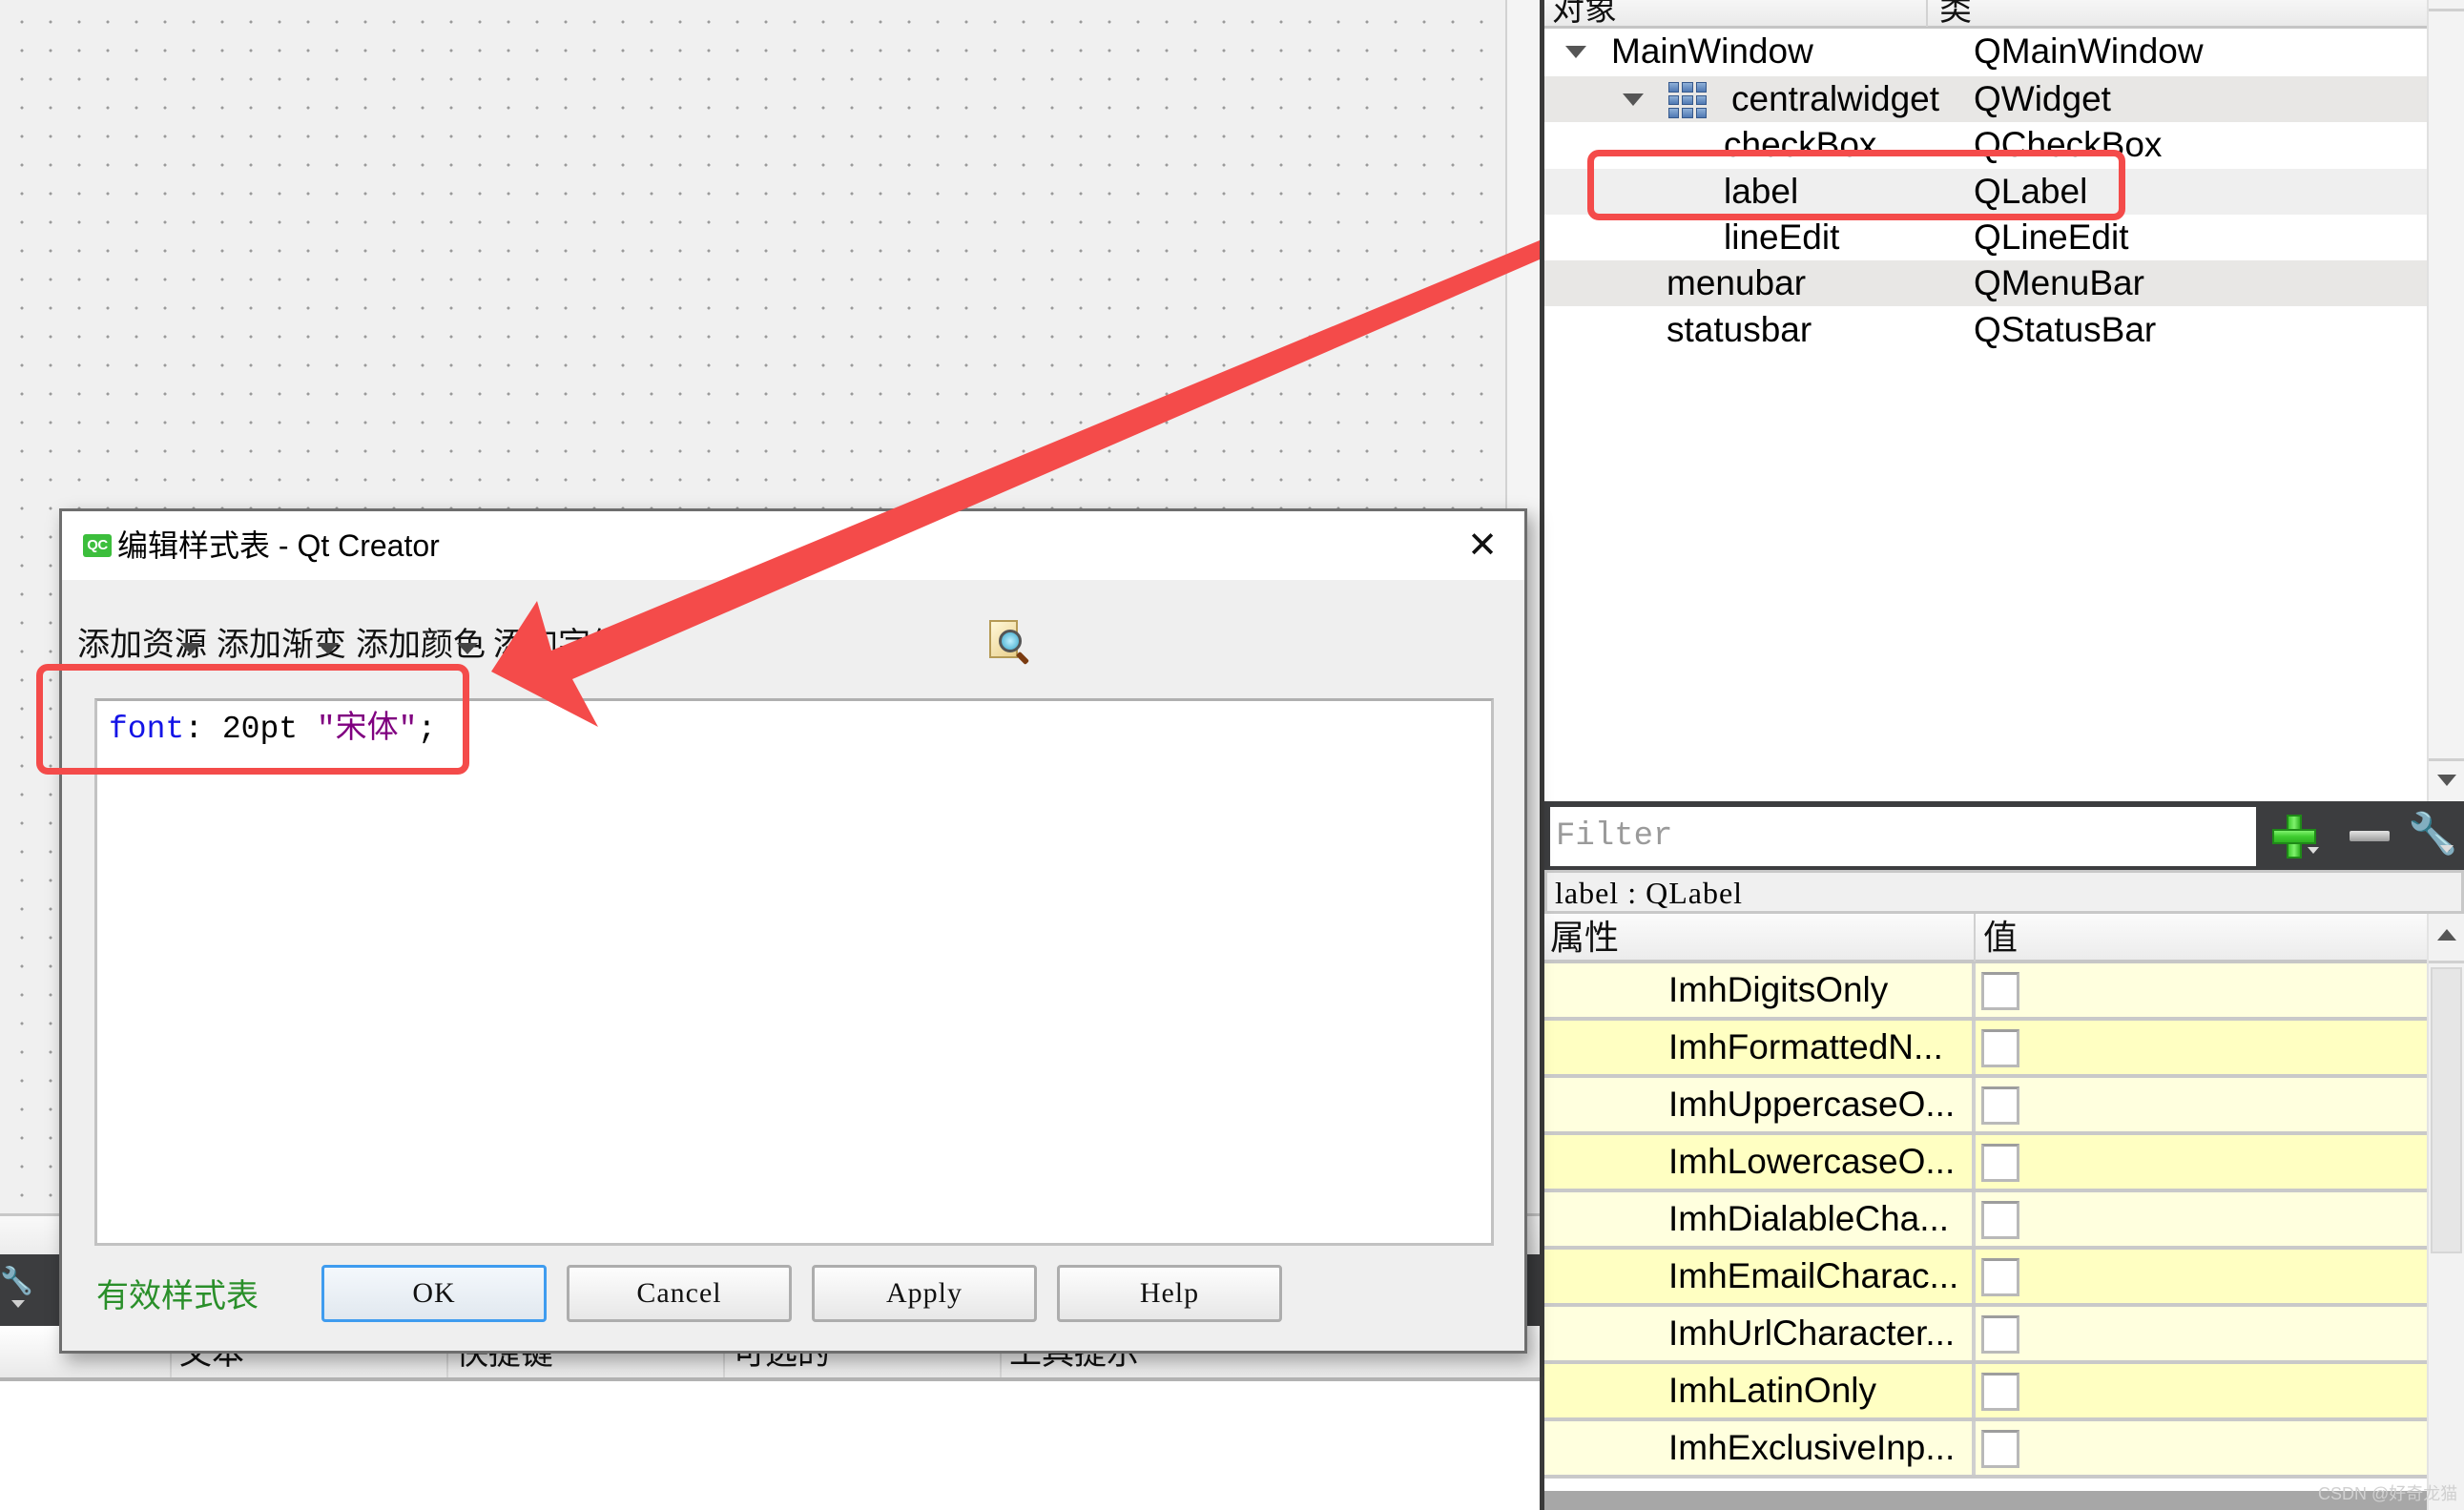  Describe the element at coordinates (2446, 938) in the screenshot. I see `scroll-up-button` at that location.